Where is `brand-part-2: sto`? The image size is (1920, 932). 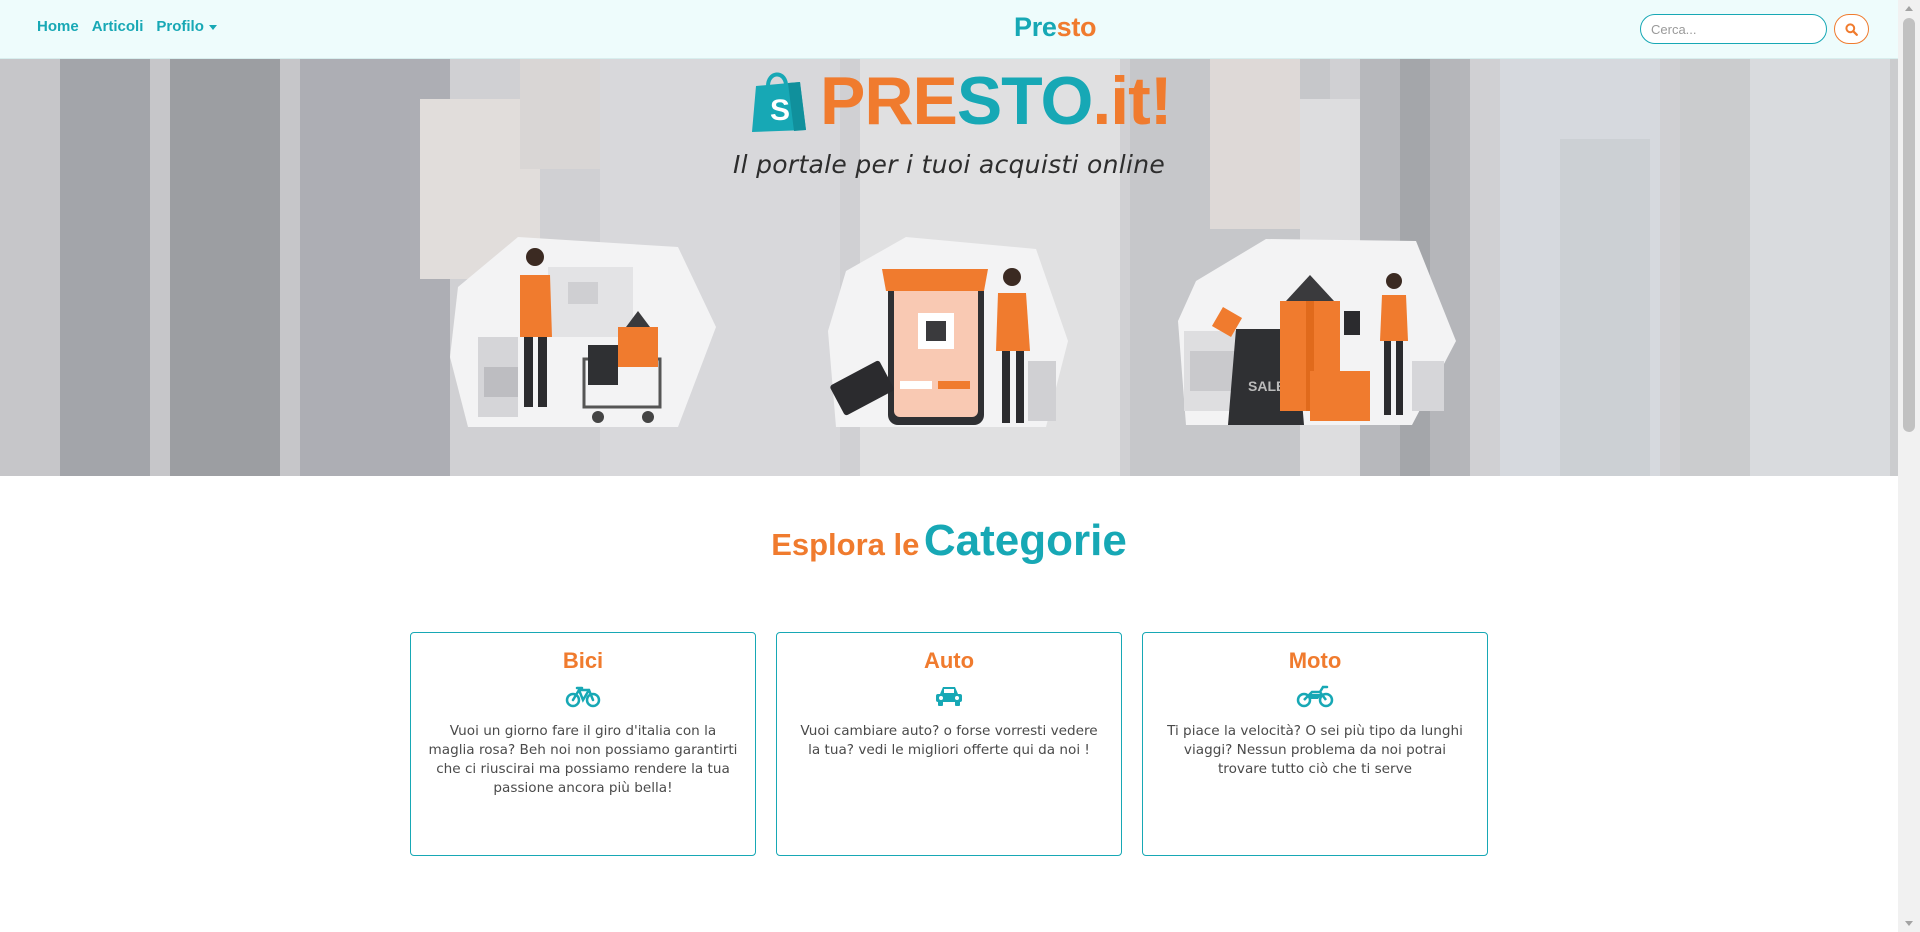 brand-part-2: sto is located at coordinates (1076, 27).